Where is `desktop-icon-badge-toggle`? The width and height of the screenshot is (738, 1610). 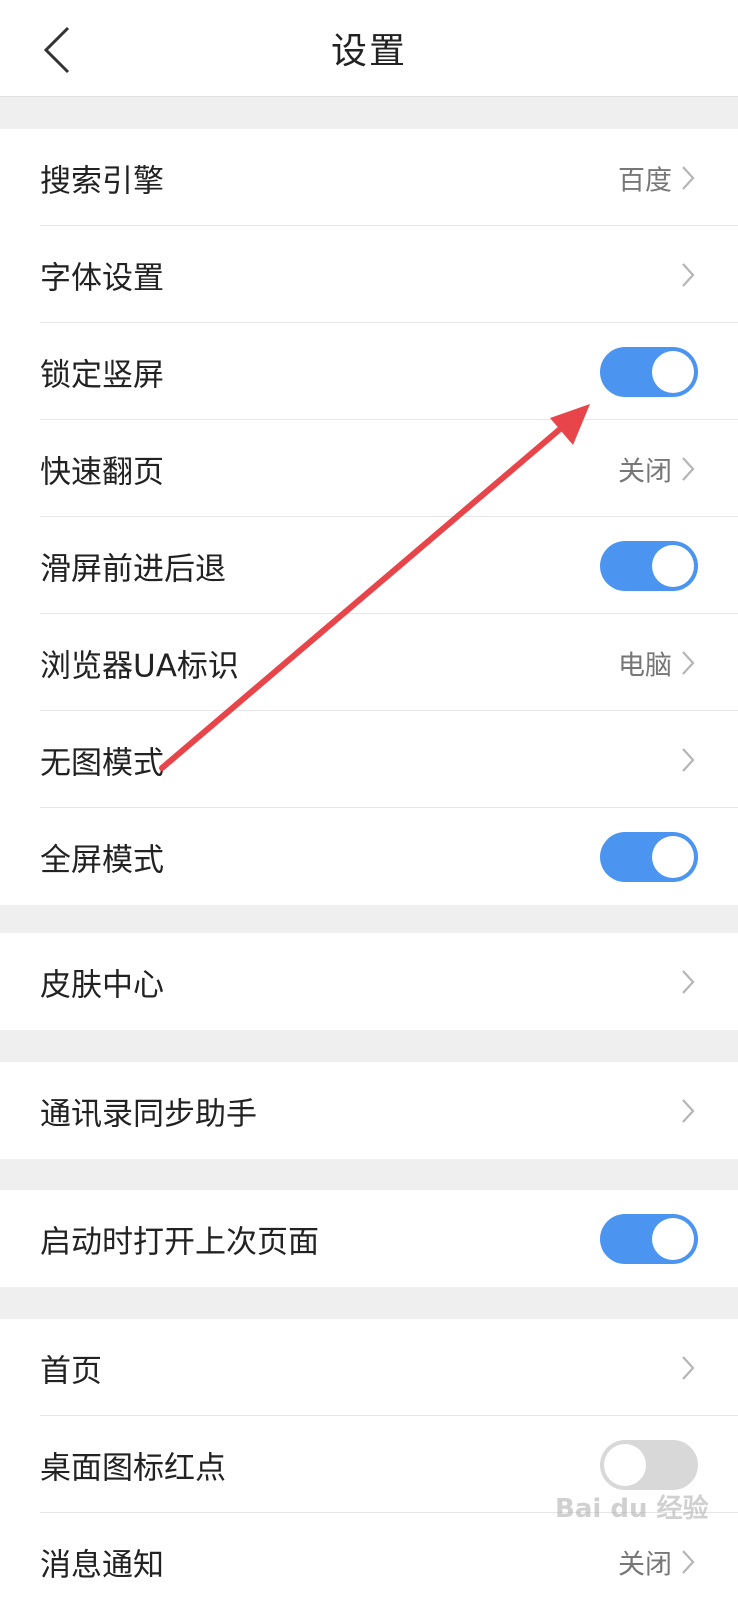 desktop-icon-badge-toggle is located at coordinates (649, 1464).